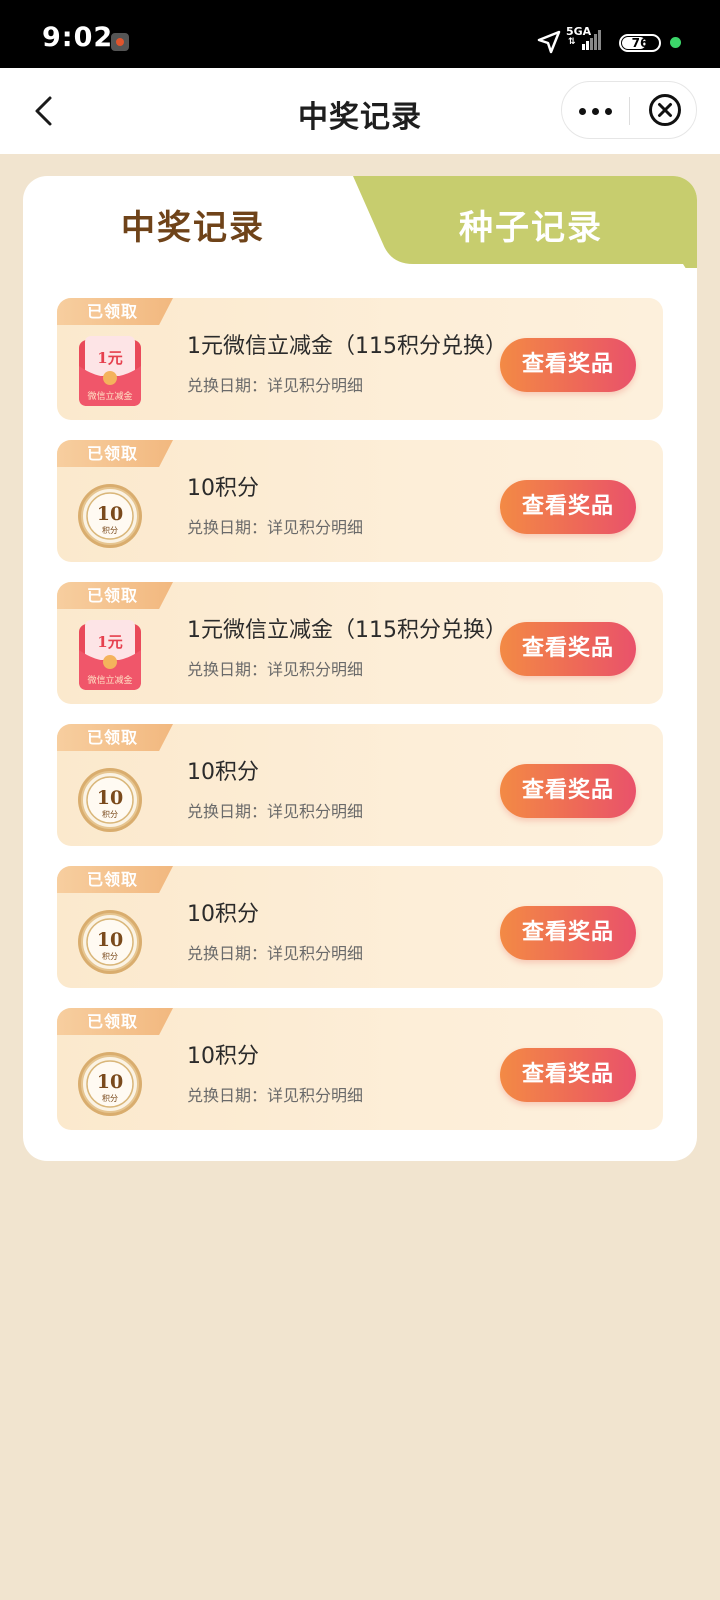 This screenshot has height=1600, width=720. Describe the element at coordinates (665, 110) in the screenshot. I see `close-icon` at that location.